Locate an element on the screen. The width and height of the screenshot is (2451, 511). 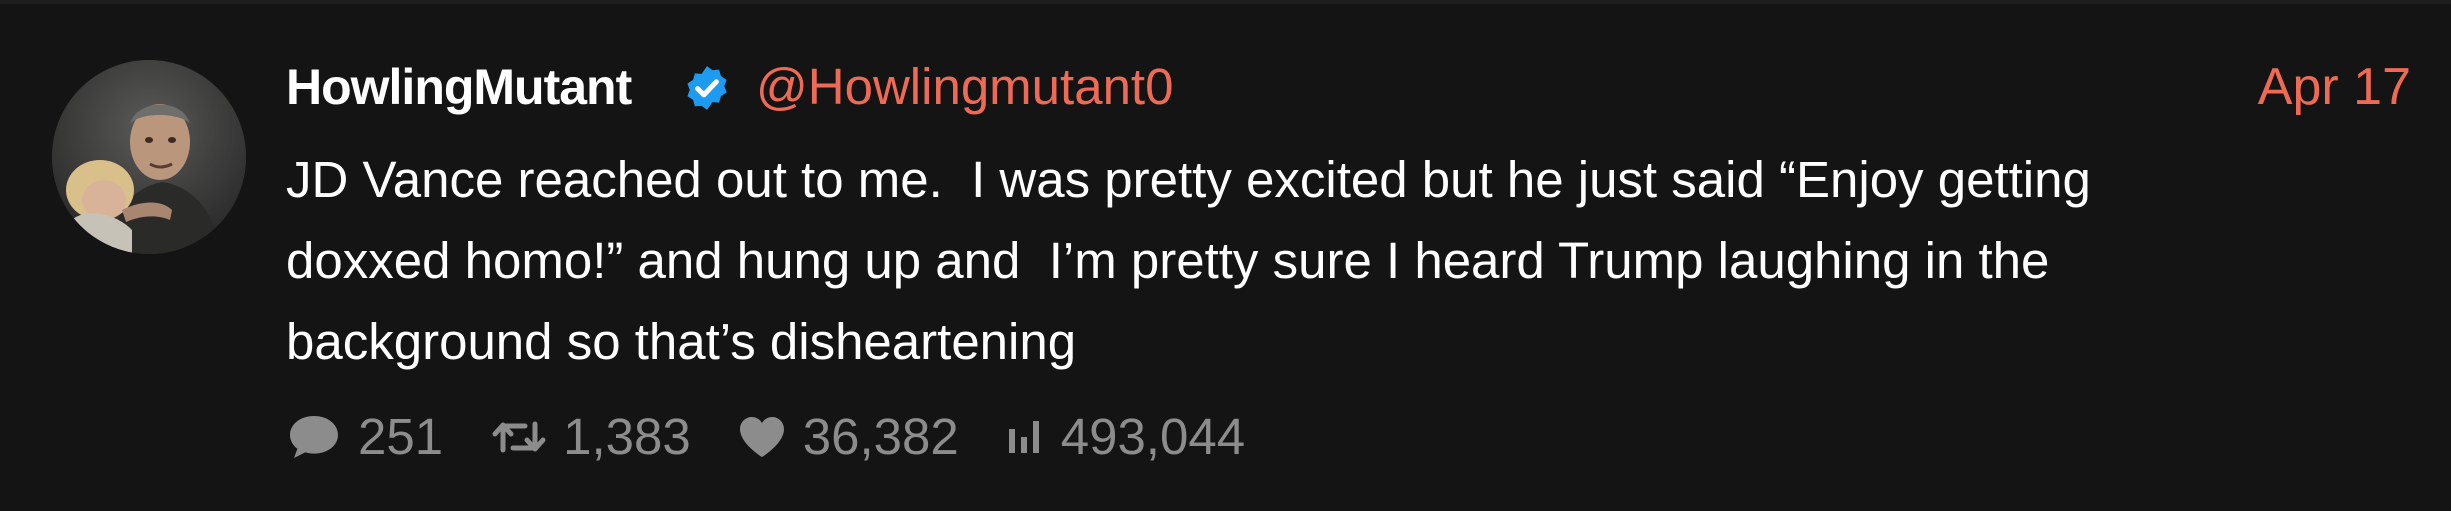
author-display-name: HowlingMutant is located at coordinates (459, 87).